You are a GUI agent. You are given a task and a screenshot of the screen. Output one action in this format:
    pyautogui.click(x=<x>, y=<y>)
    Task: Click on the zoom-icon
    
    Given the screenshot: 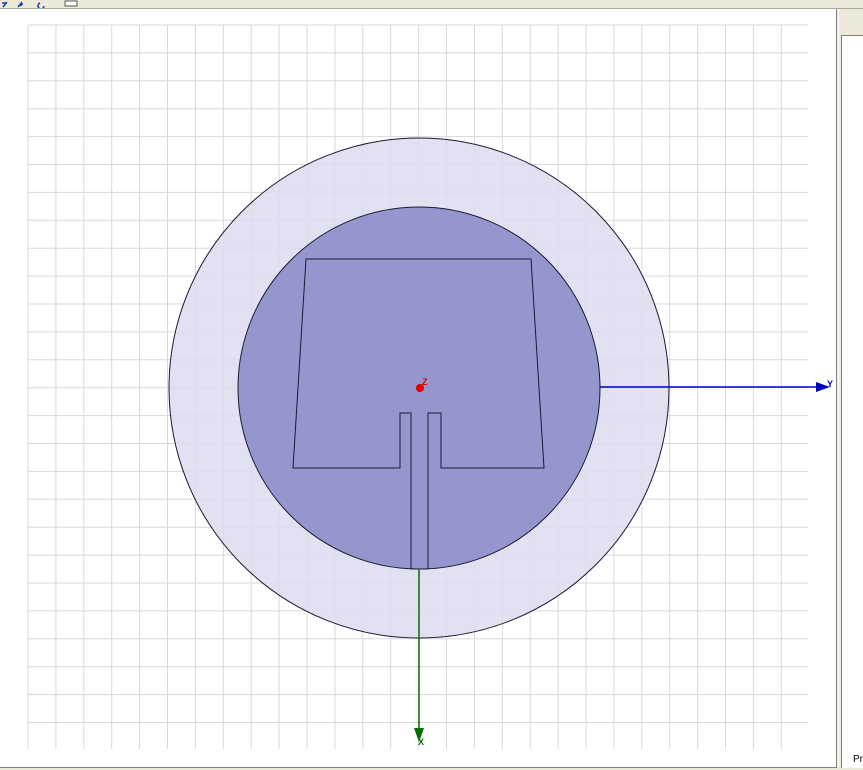 What is the action you would take?
    pyautogui.click(x=5, y=4)
    